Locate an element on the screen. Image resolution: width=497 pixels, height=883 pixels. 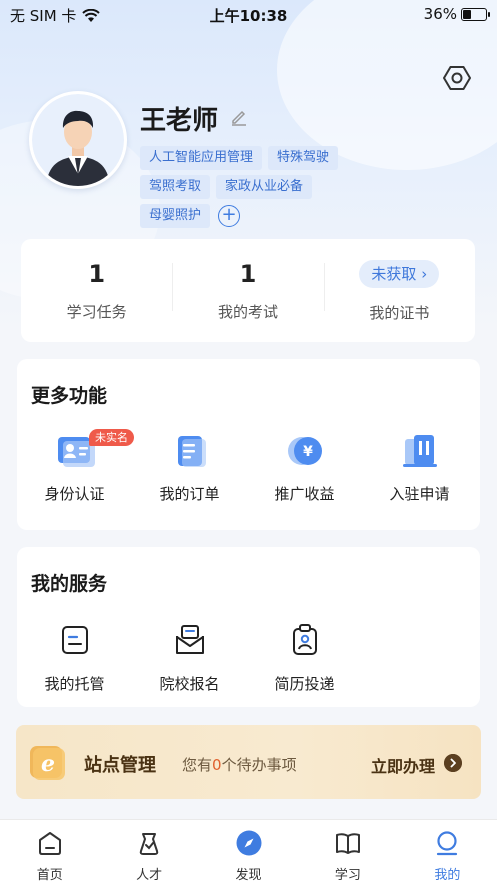
add-tag-icon: + is located at coordinates (229, 216).